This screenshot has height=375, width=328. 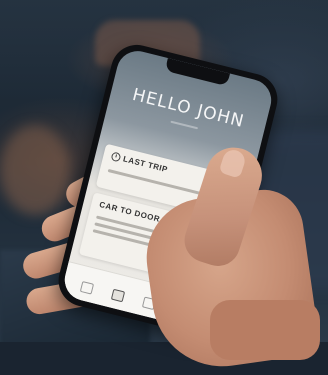 I want to click on blurred-object-left, so click(x=35, y=170).